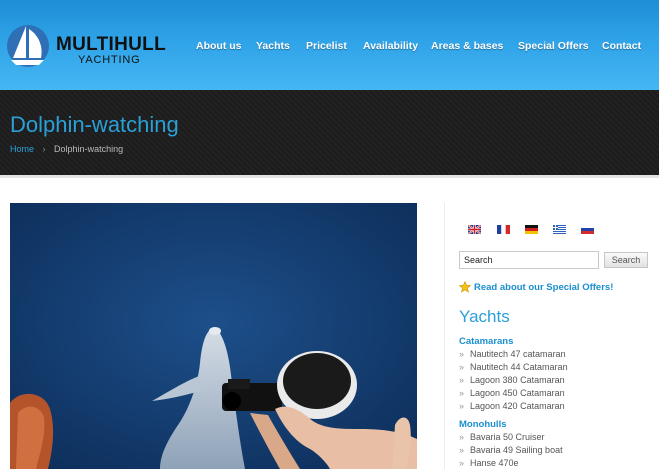  I want to click on search-button: Search, so click(626, 260).